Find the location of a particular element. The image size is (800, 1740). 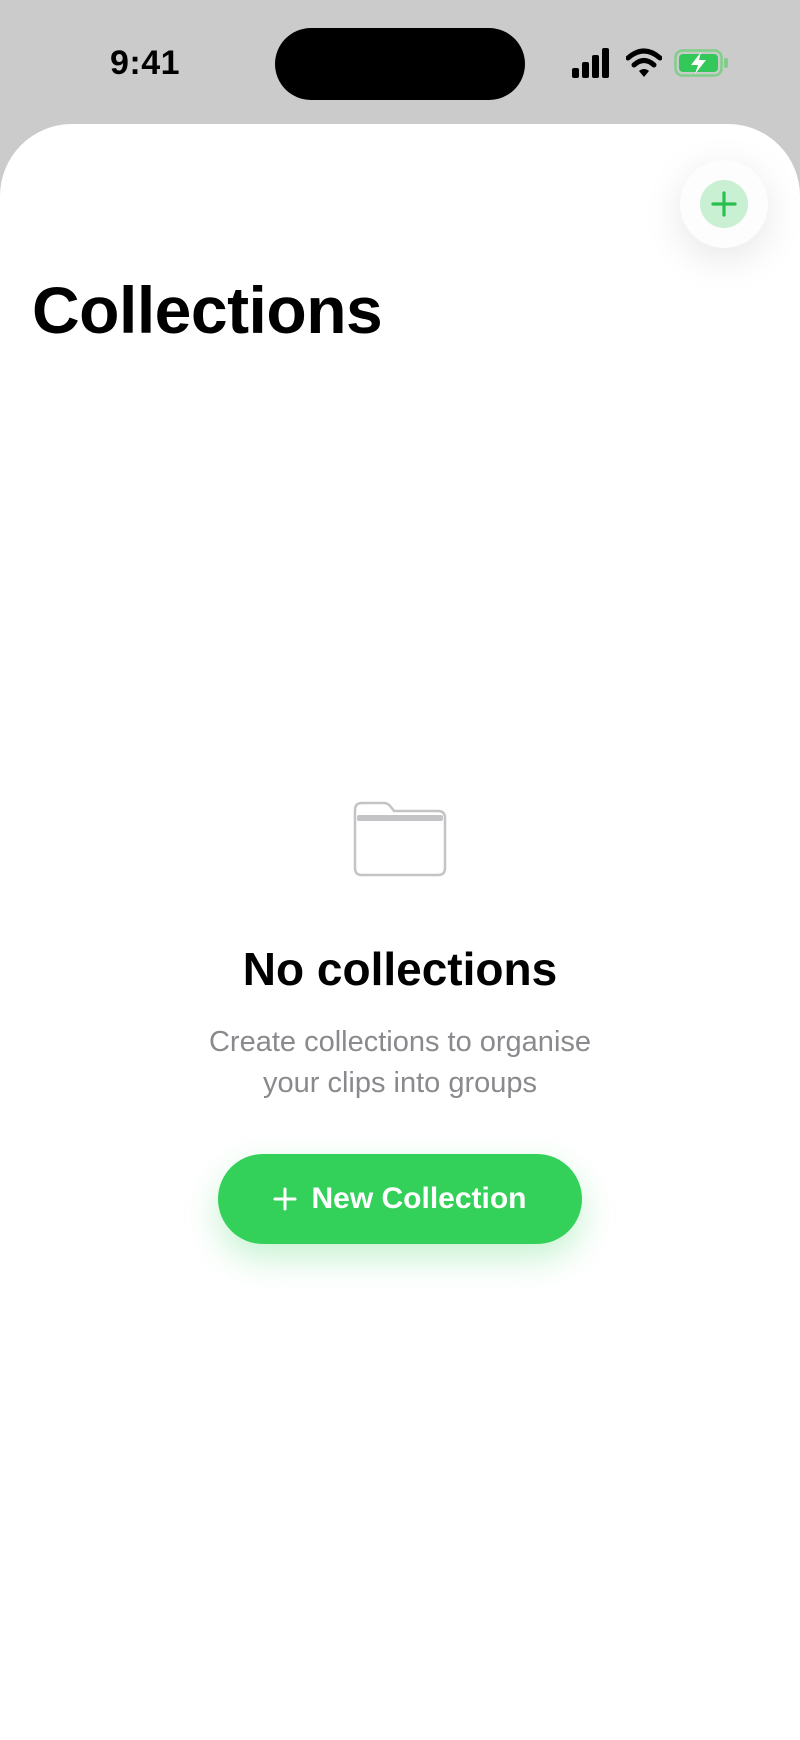

add-collection-button is located at coordinates (724, 204).